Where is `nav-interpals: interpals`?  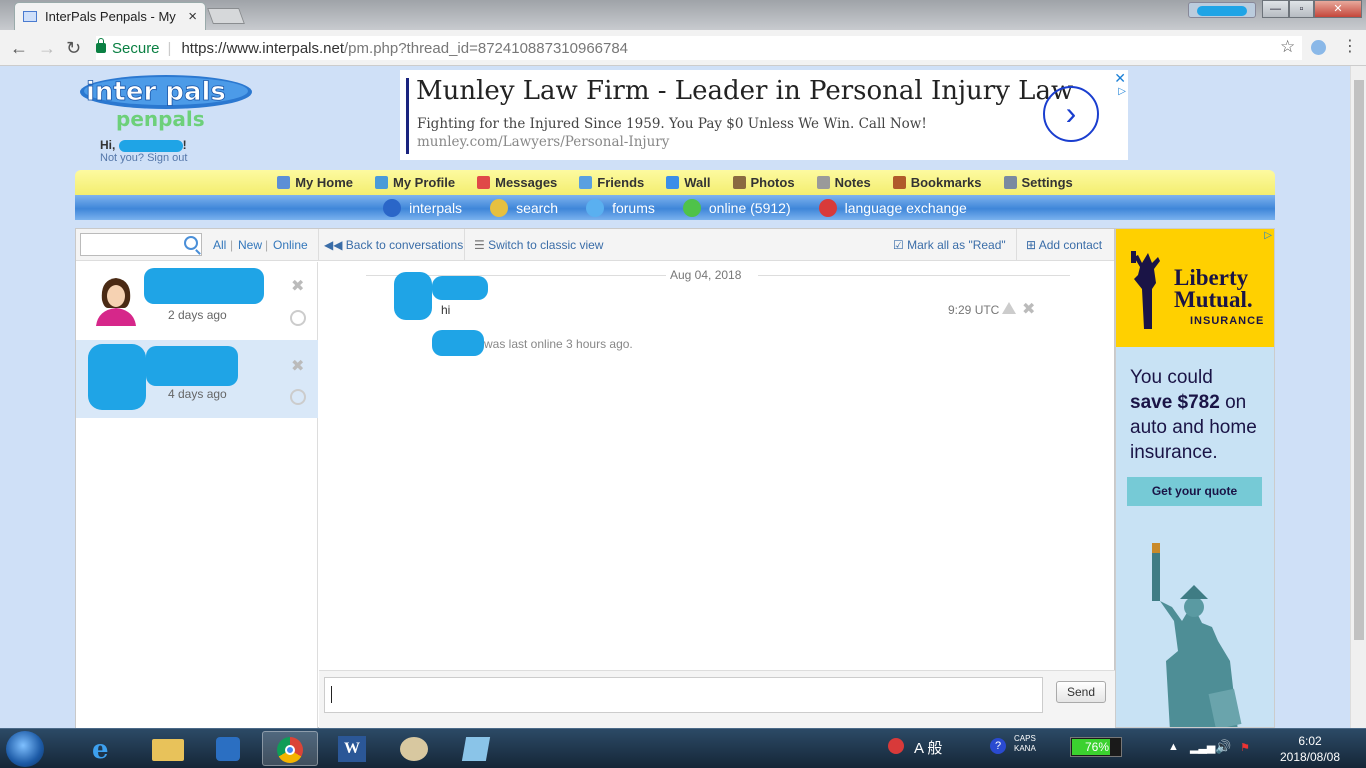 nav-interpals: interpals is located at coordinates (422, 207).